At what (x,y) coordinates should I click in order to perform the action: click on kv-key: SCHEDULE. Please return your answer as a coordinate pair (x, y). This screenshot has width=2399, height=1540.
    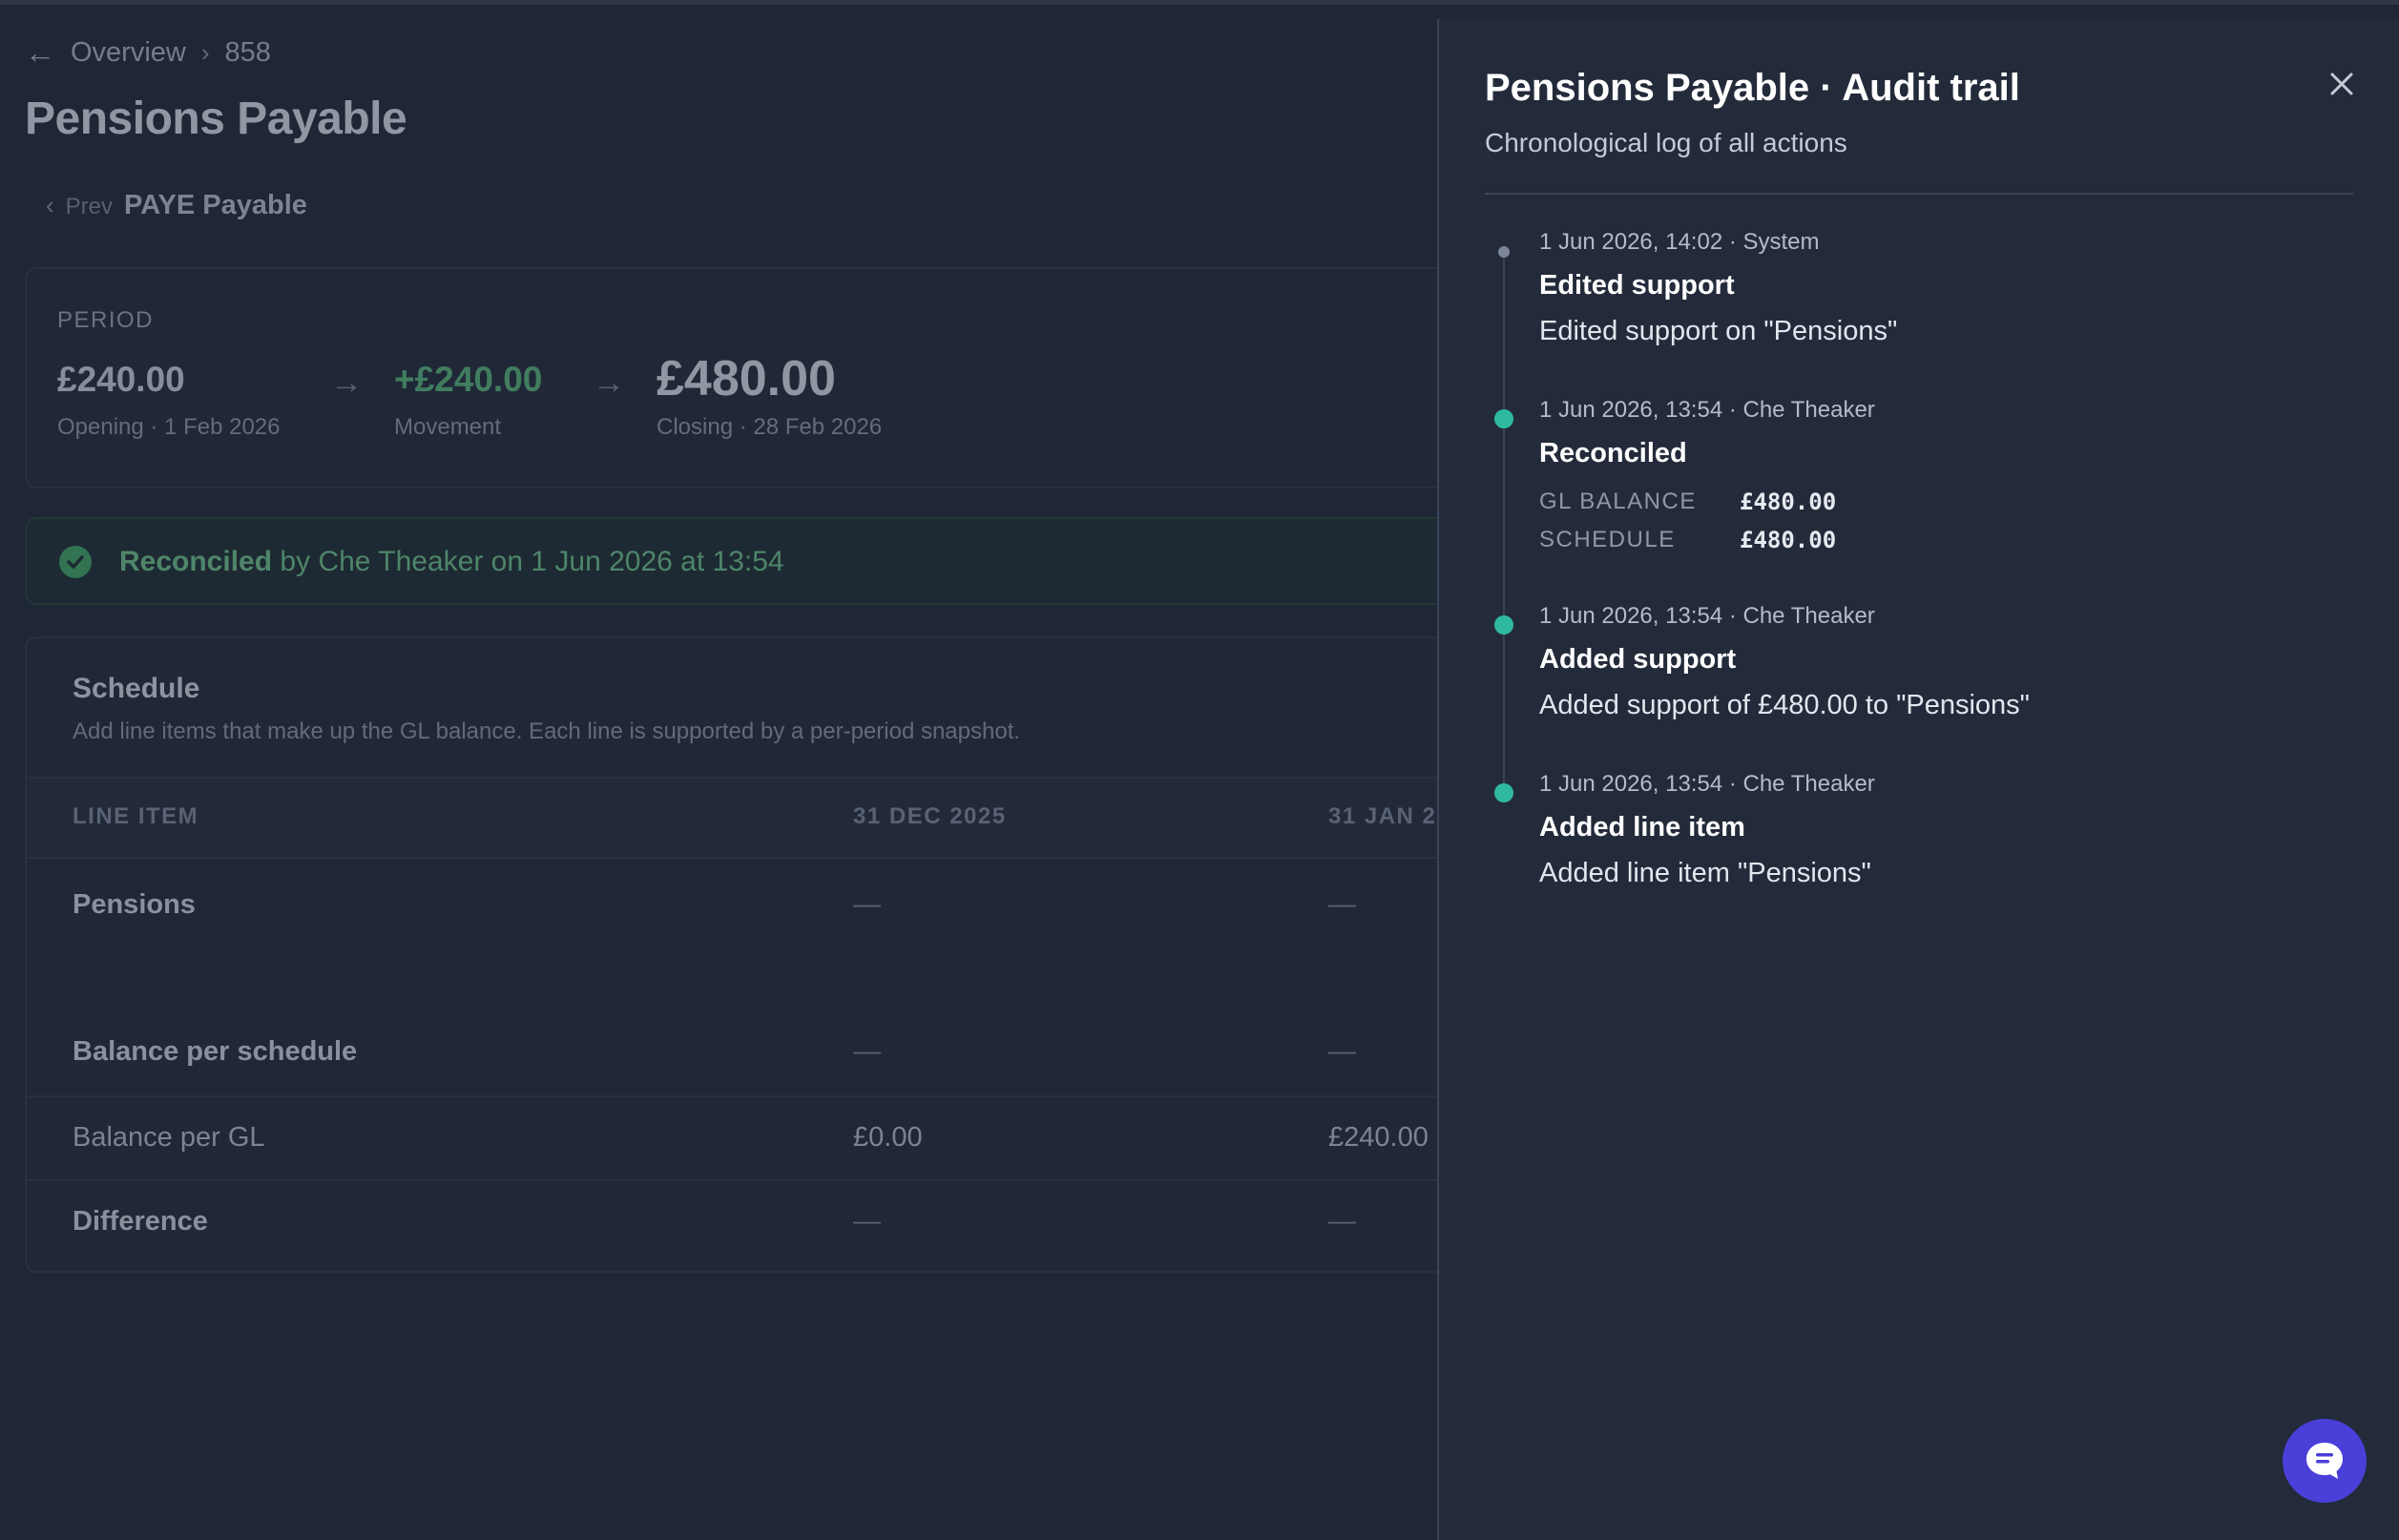
    Looking at the image, I should click on (1607, 539).